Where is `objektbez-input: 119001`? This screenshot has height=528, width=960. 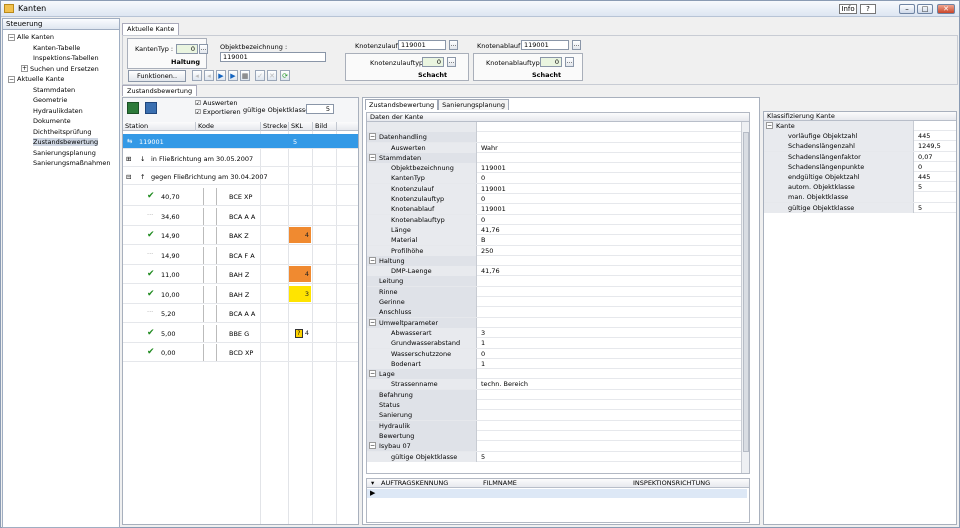
objektbez-input: 119001 is located at coordinates (273, 57).